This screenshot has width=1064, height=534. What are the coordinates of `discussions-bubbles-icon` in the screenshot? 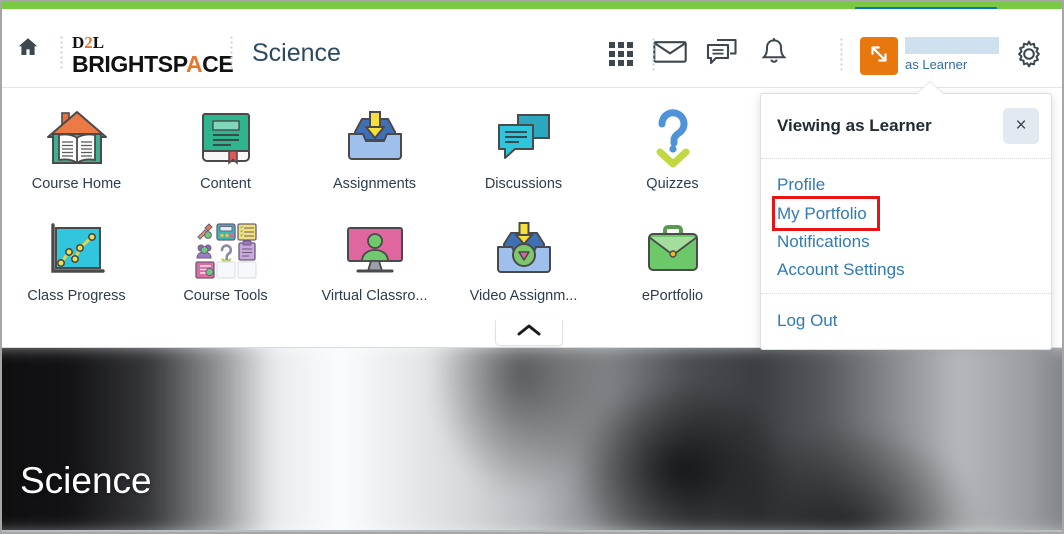 It's located at (524, 139).